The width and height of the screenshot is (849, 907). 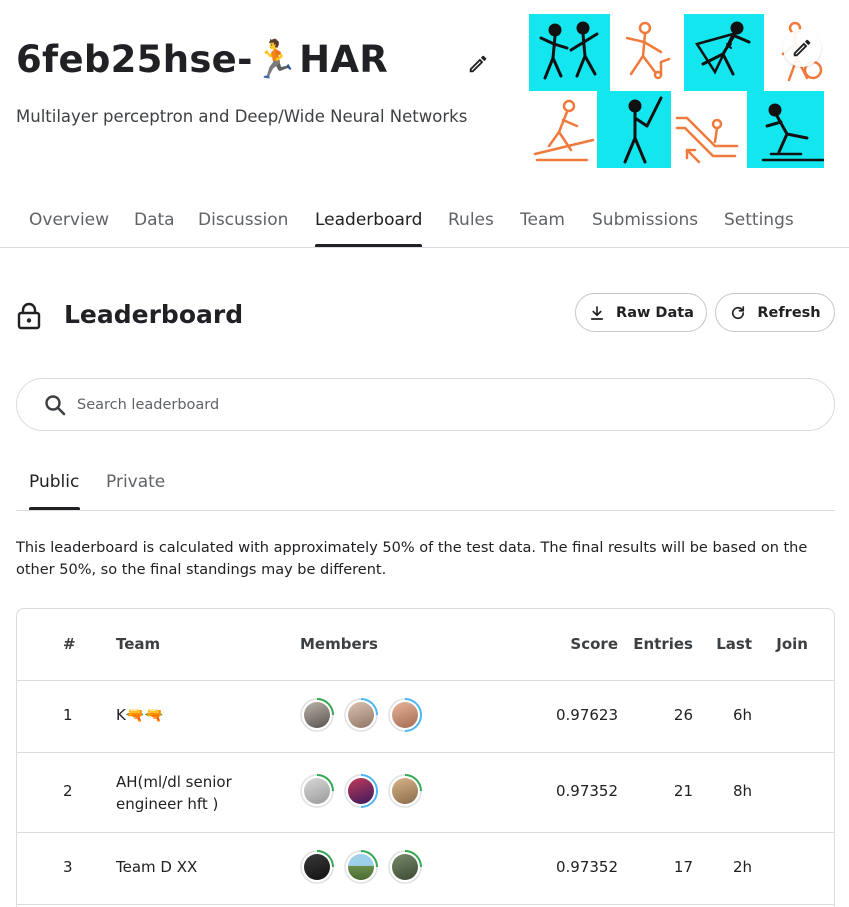 What do you see at coordinates (742, 715) in the screenshot?
I see `last-cell: 6h` at bounding box center [742, 715].